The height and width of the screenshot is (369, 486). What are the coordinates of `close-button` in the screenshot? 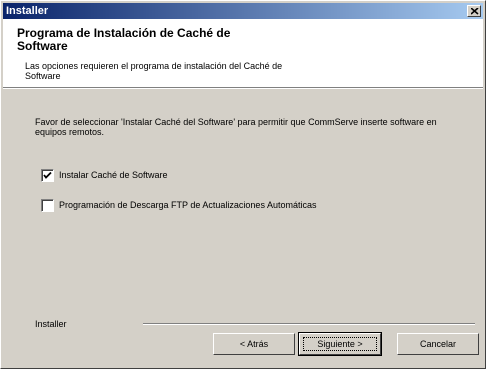 It's located at (474, 11).